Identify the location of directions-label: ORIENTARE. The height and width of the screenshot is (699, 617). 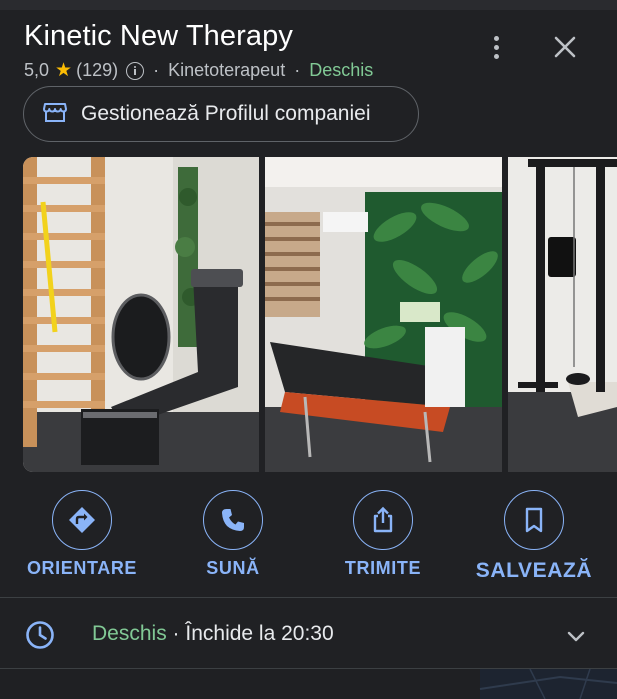
(82, 568).